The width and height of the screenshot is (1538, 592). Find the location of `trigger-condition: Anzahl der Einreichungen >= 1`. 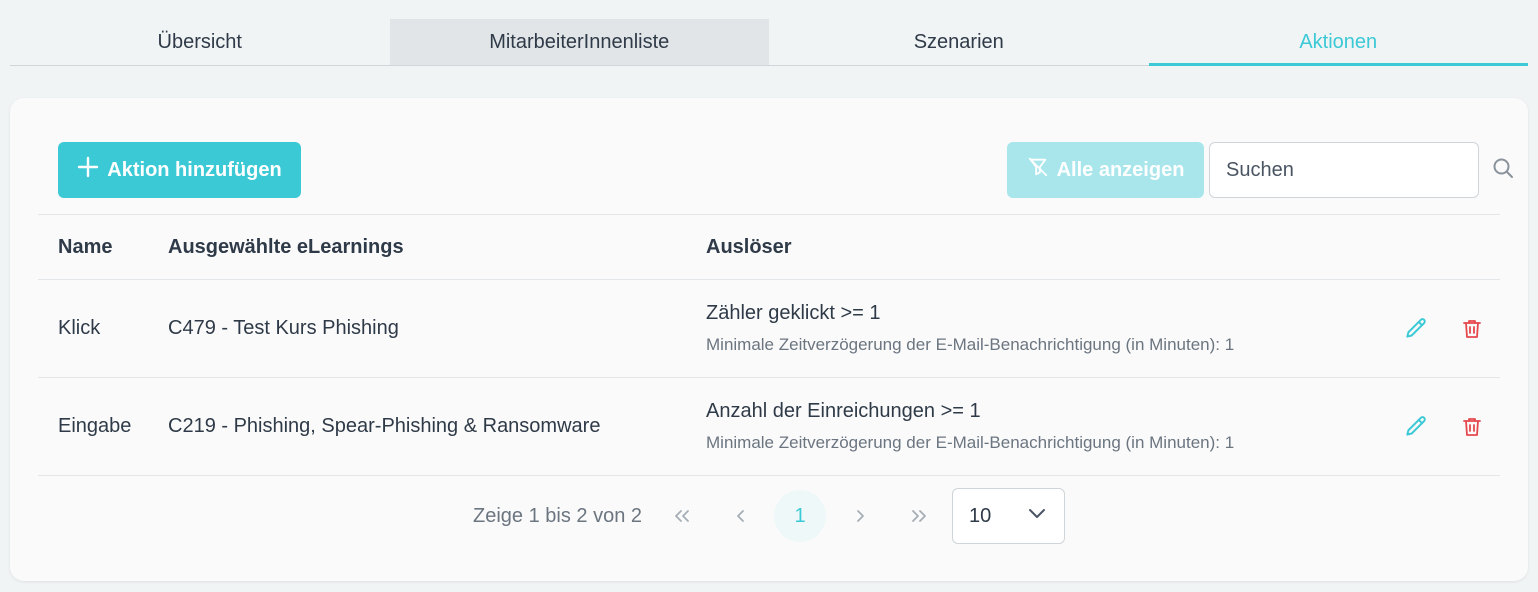

trigger-condition: Anzahl der Einreichungen >= 1 is located at coordinates (843, 411).